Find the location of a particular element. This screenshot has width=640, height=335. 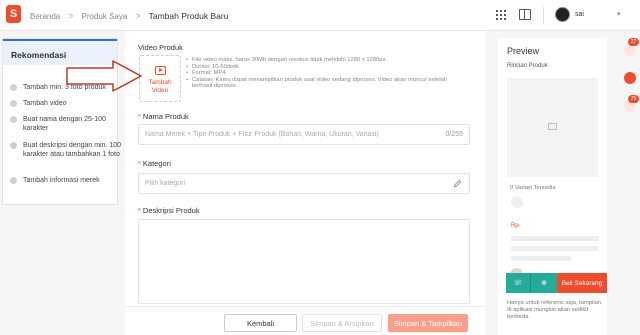

recommendation-item: Buat nama dengan 25-100 karakter is located at coordinates (66, 124).